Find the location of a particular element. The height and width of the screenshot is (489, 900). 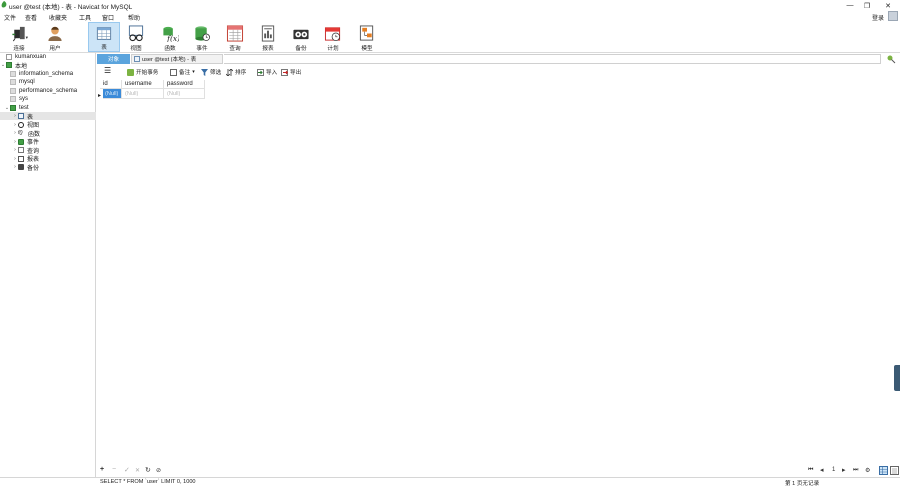

maximize-button: ❐ is located at coordinates (867, 5).